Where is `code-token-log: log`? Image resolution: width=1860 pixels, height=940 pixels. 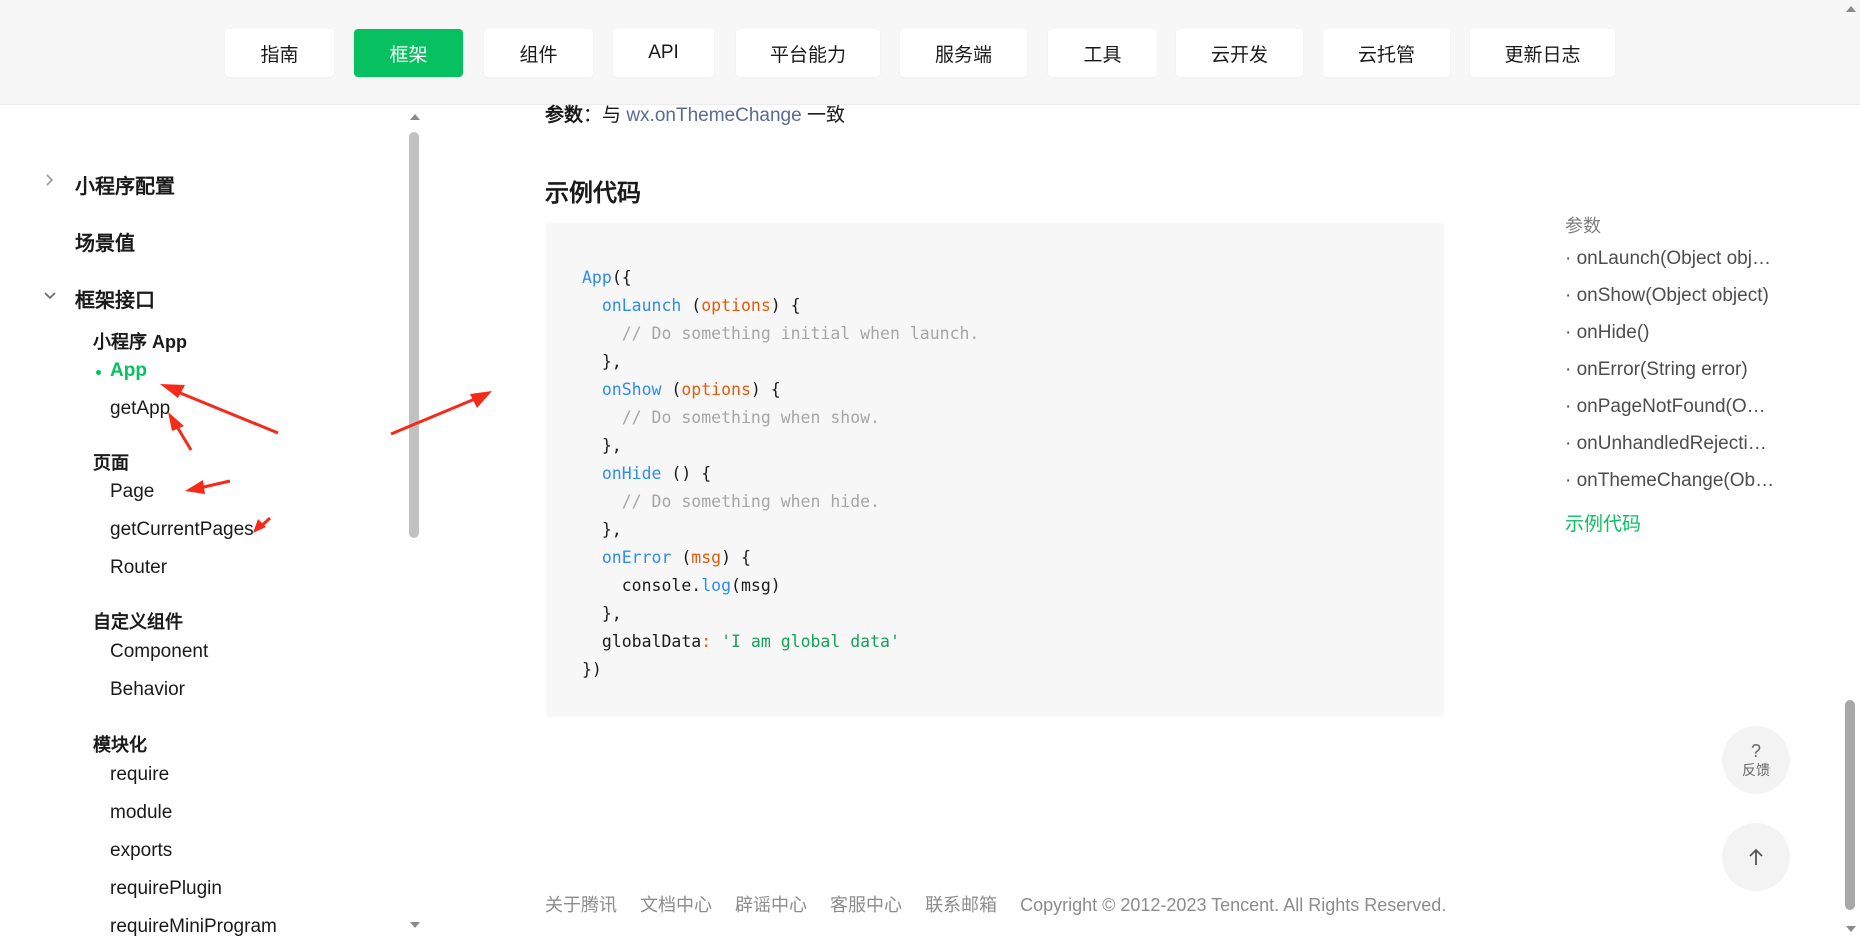
code-token-log: log is located at coordinates (716, 585).